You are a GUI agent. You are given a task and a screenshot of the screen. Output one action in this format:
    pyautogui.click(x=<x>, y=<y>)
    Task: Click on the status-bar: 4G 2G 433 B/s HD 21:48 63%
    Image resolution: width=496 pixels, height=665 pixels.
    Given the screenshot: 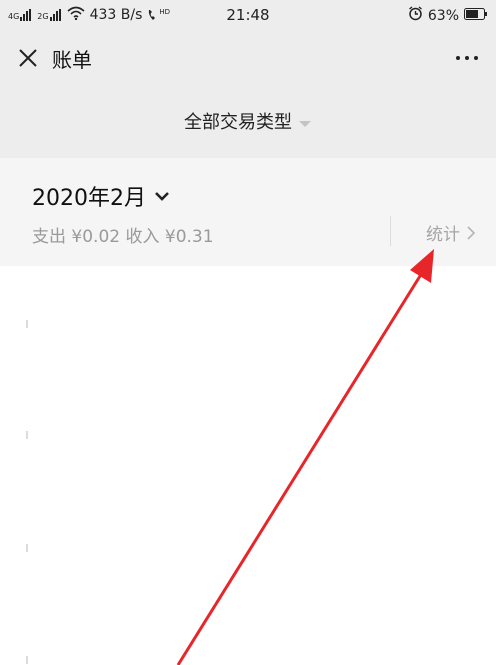 What is the action you would take?
    pyautogui.click(x=248, y=15)
    